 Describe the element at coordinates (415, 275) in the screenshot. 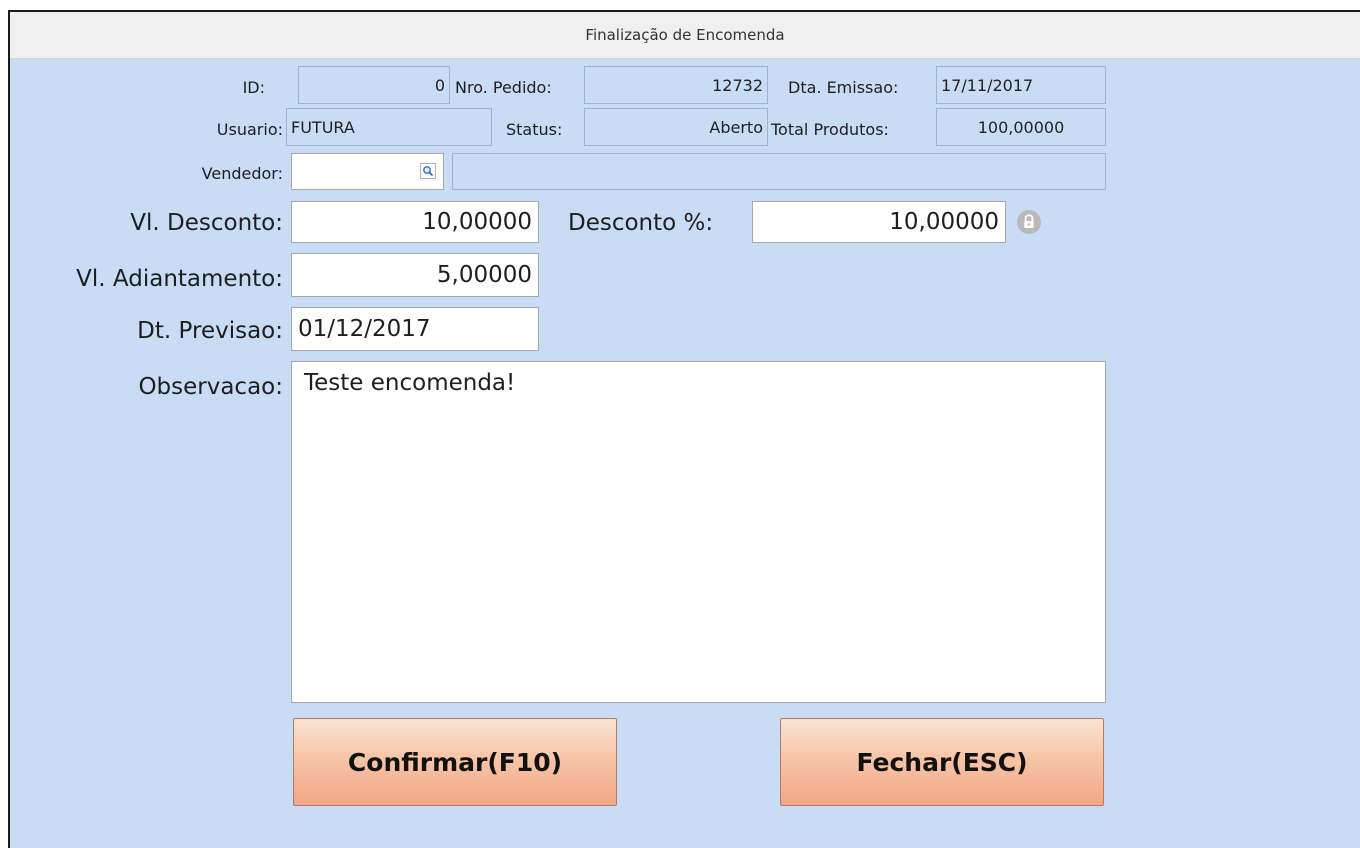

I see `vl-adiantamento-input: 5,00000` at that location.